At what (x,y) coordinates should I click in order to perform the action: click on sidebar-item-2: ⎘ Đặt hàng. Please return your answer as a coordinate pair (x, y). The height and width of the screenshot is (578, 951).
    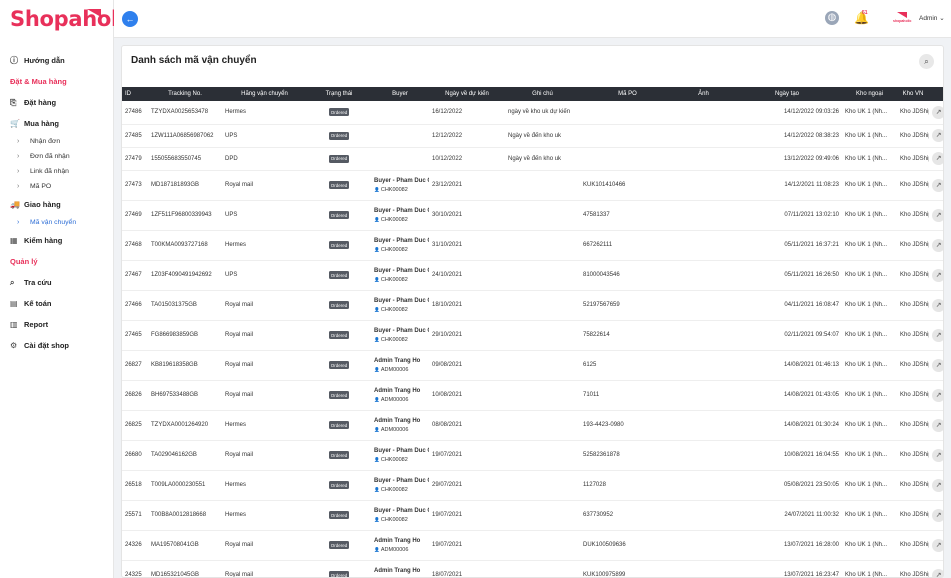
    Looking at the image, I should click on (57, 102).